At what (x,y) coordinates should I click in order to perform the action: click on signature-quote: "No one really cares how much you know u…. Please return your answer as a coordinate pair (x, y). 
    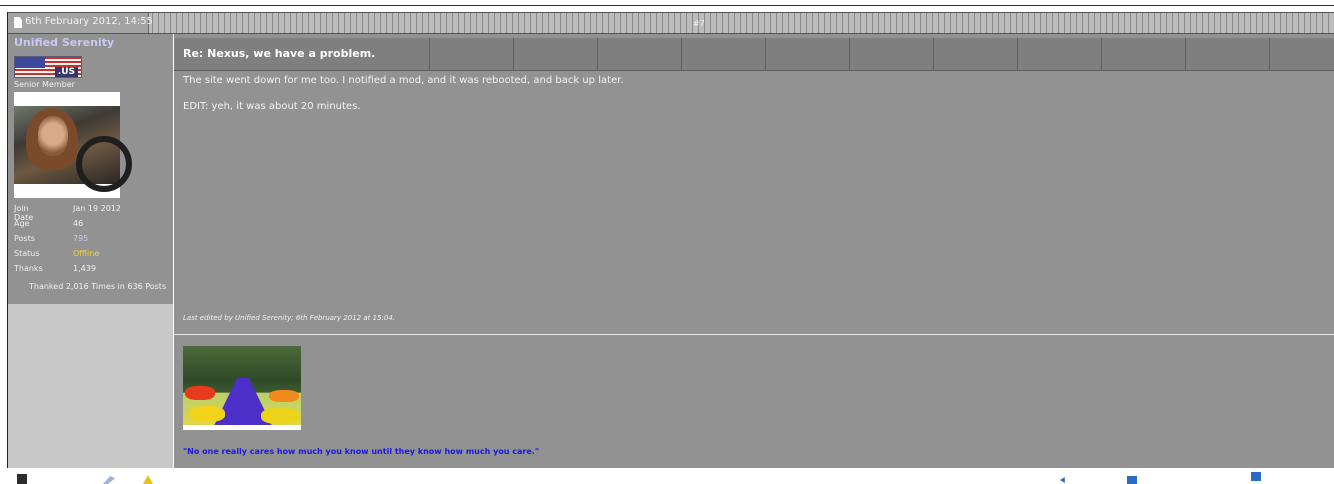
    Looking at the image, I should click on (361, 451).